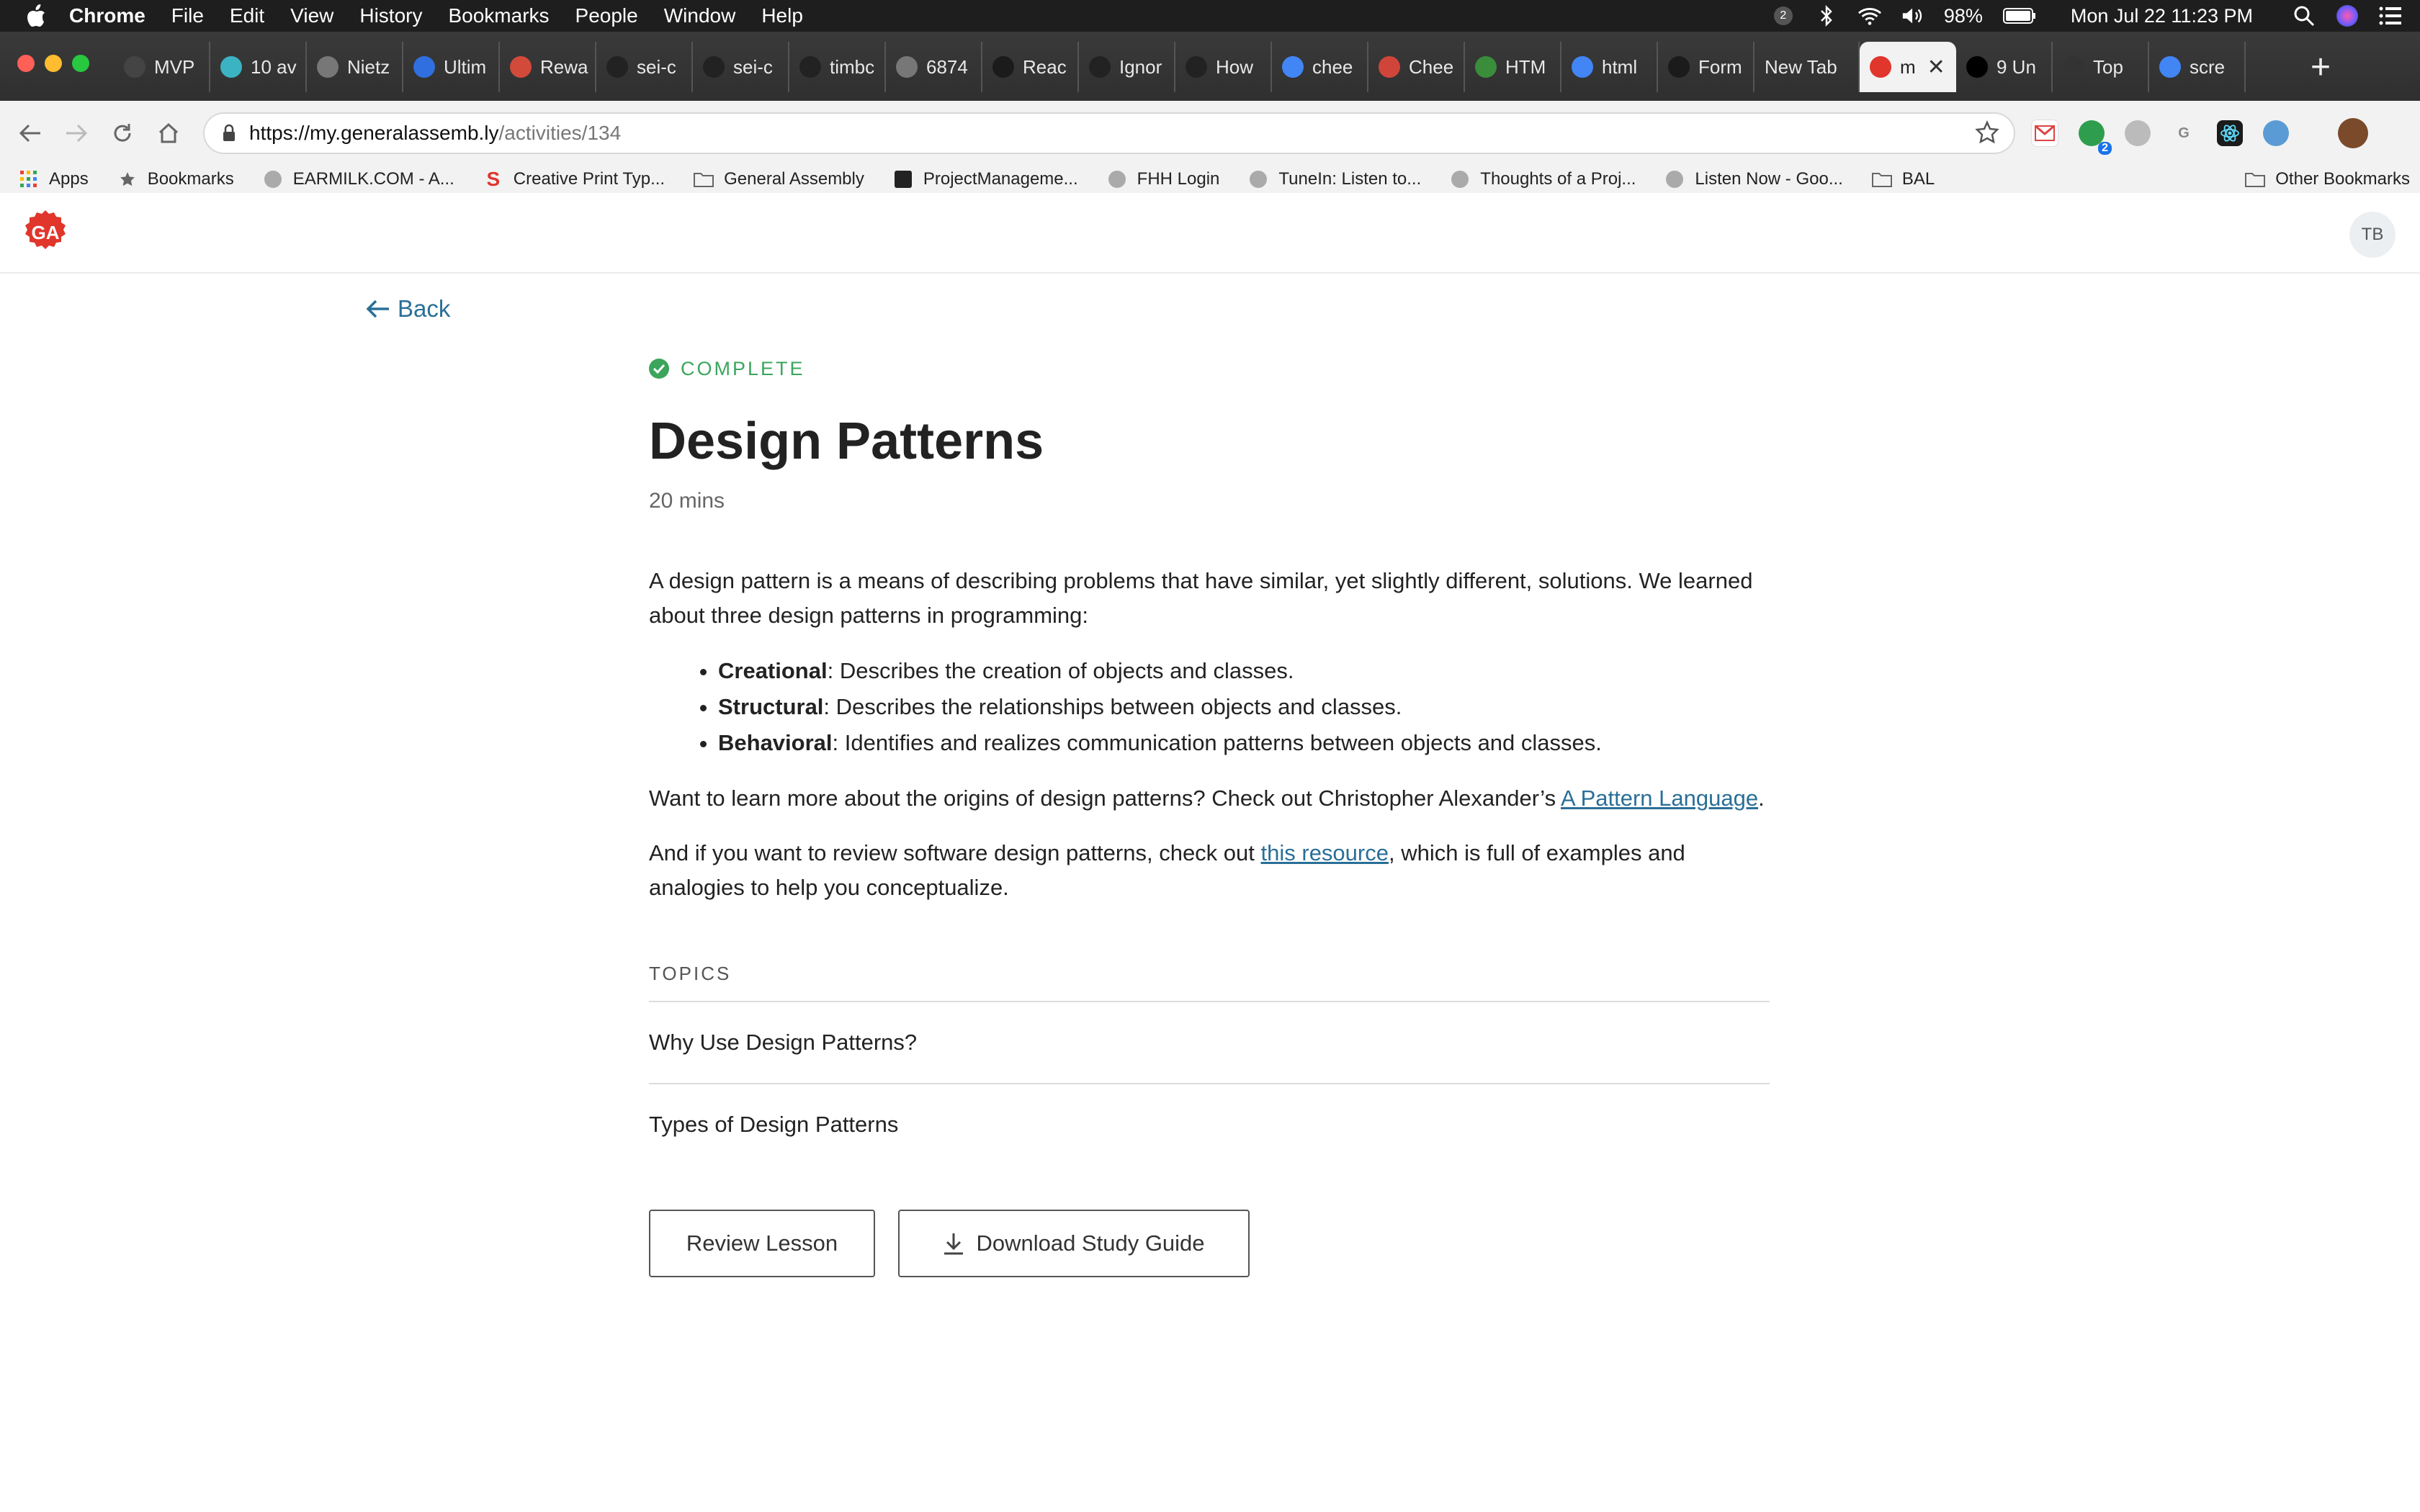 The image size is (2420, 1512). What do you see at coordinates (2327, 179) in the screenshot?
I see `other-bookmarks: Other Bookmarks` at bounding box center [2327, 179].